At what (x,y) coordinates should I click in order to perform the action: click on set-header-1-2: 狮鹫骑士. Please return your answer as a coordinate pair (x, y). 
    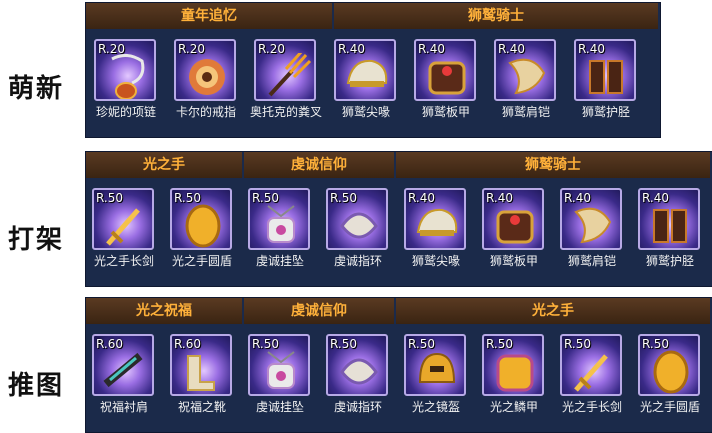
    Looking at the image, I should click on (497, 16).